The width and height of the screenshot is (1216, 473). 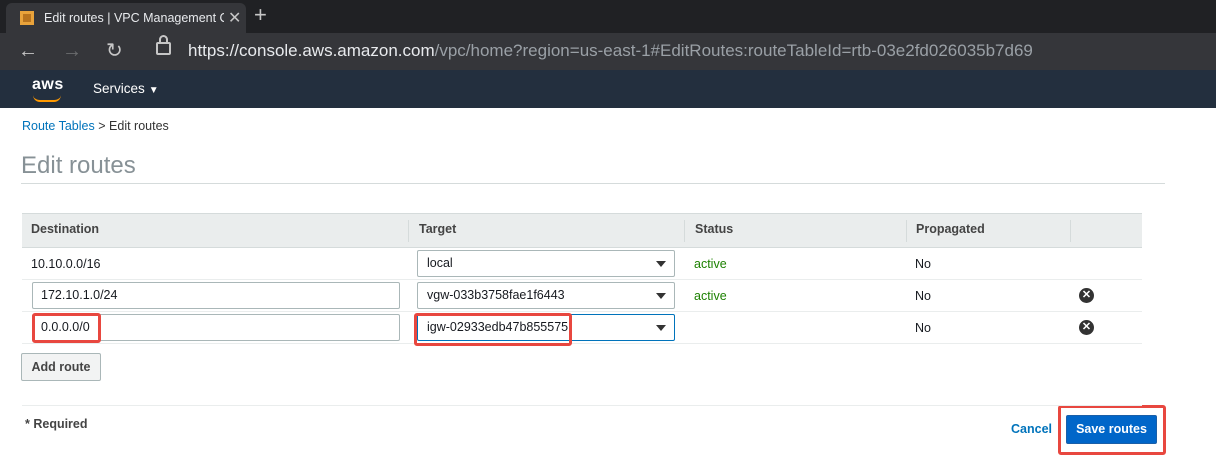 I want to click on forward-arrow-icon: →, so click(x=72, y=51).